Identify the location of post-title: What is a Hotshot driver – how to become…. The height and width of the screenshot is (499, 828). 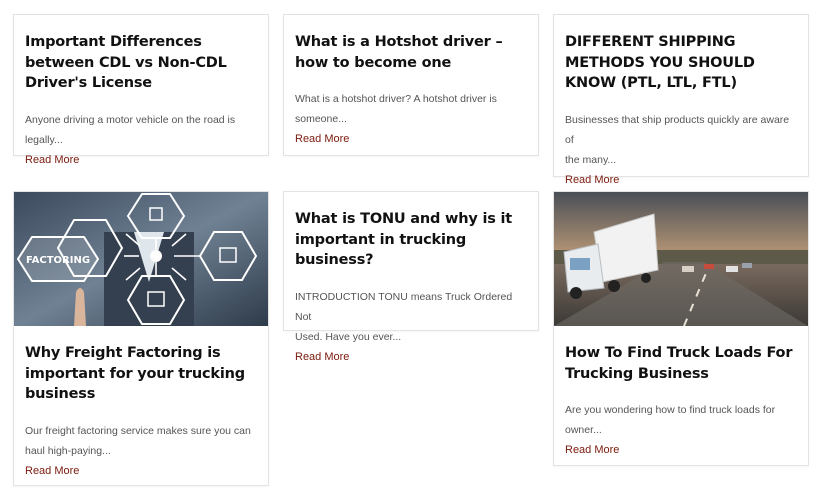
(411, 52).